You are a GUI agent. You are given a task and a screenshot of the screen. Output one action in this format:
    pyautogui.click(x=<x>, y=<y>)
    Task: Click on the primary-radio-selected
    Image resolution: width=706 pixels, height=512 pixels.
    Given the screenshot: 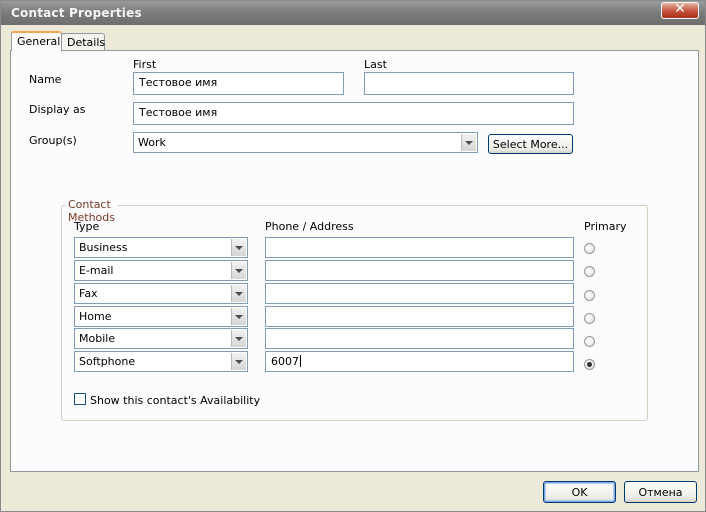 What is the action you would take?
    pyautogui.click(x=589, y=364)
    